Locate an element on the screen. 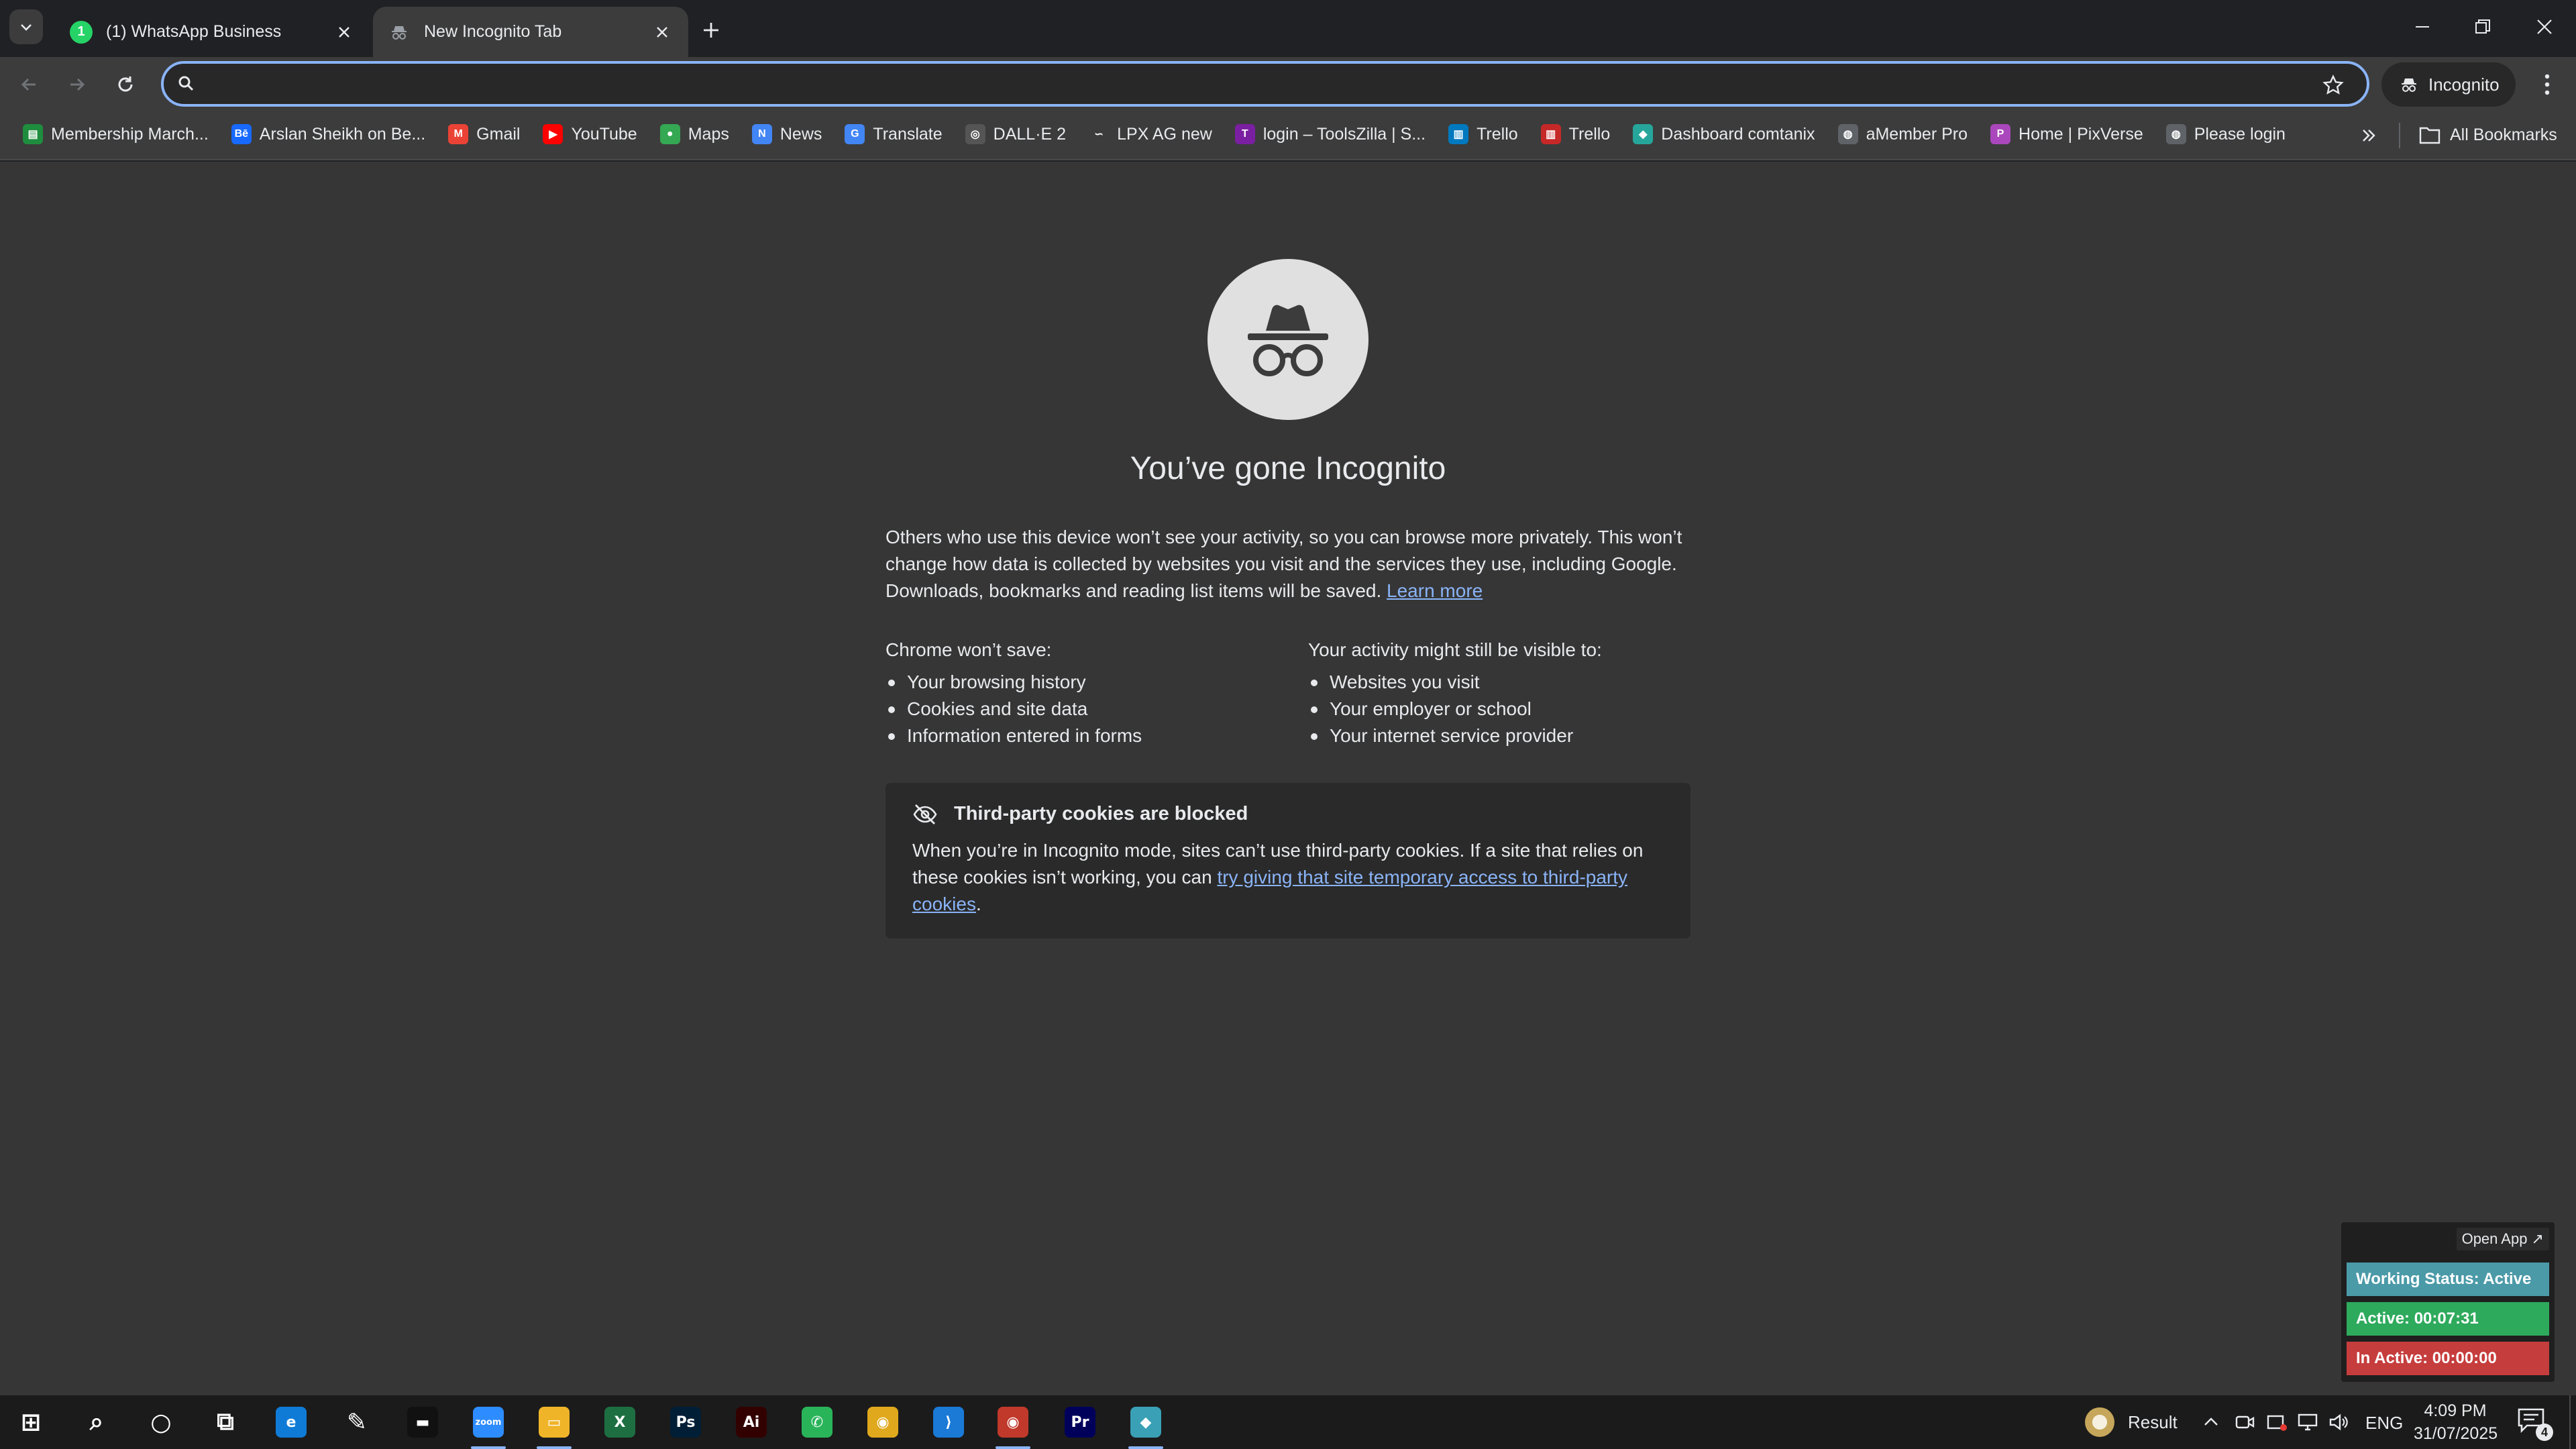 The height and width of the screenshot is (1449, 2576). bookmark-item: ▶ YouTube is located at coordinates (589, 134).